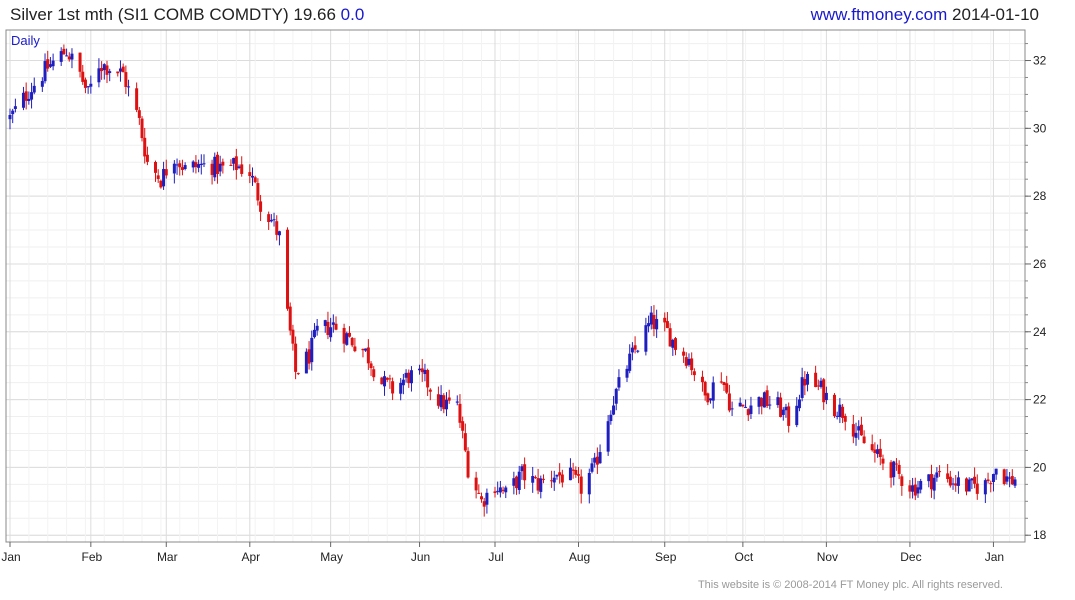 The width and height of the screenshot is (1075, 600). Describe the element at coordinates (1040, 196) in the screenshot. I see `y-tick-label: 28` at that location.